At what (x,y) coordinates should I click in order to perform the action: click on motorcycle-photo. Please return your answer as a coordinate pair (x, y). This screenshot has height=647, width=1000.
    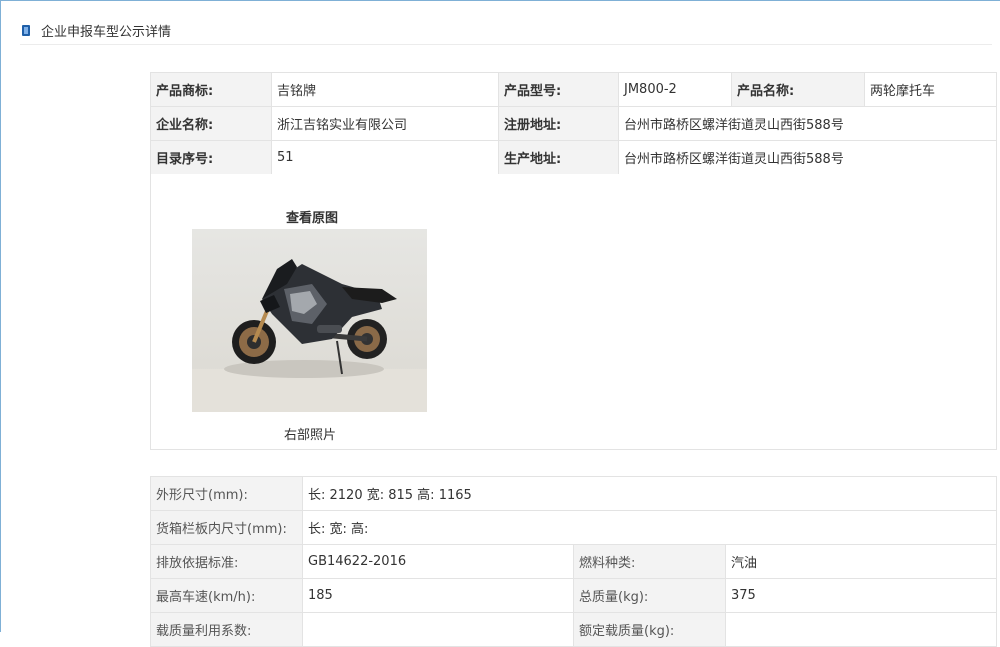
    Looking at the image, I should click on (309, 320).